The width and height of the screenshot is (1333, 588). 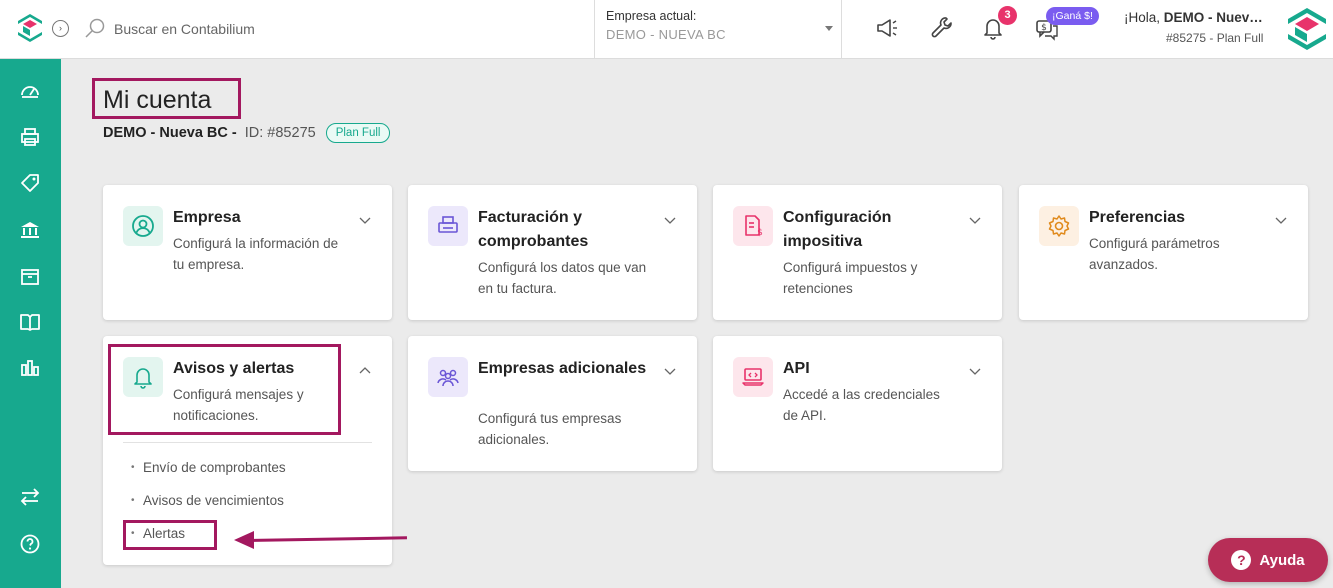 What do you see at coordinates (1154, 254) in the screenshot?
I see `card-description: Configurá parámetros avanzados.` at bounding box center [1154, 254].